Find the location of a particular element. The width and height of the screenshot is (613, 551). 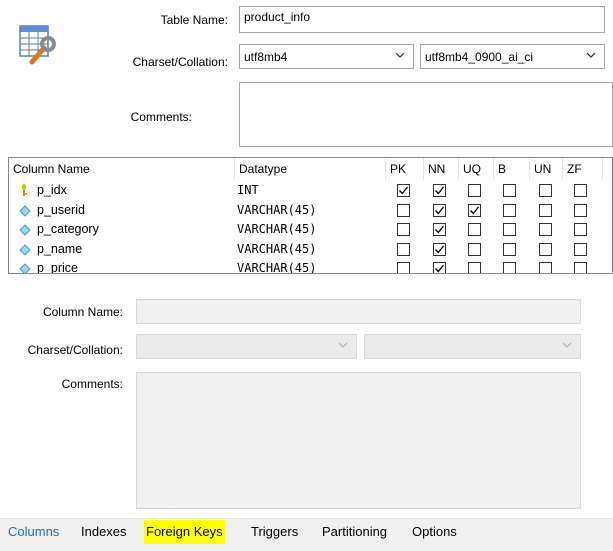

header-un: UN is located at coordinates (546, 169).